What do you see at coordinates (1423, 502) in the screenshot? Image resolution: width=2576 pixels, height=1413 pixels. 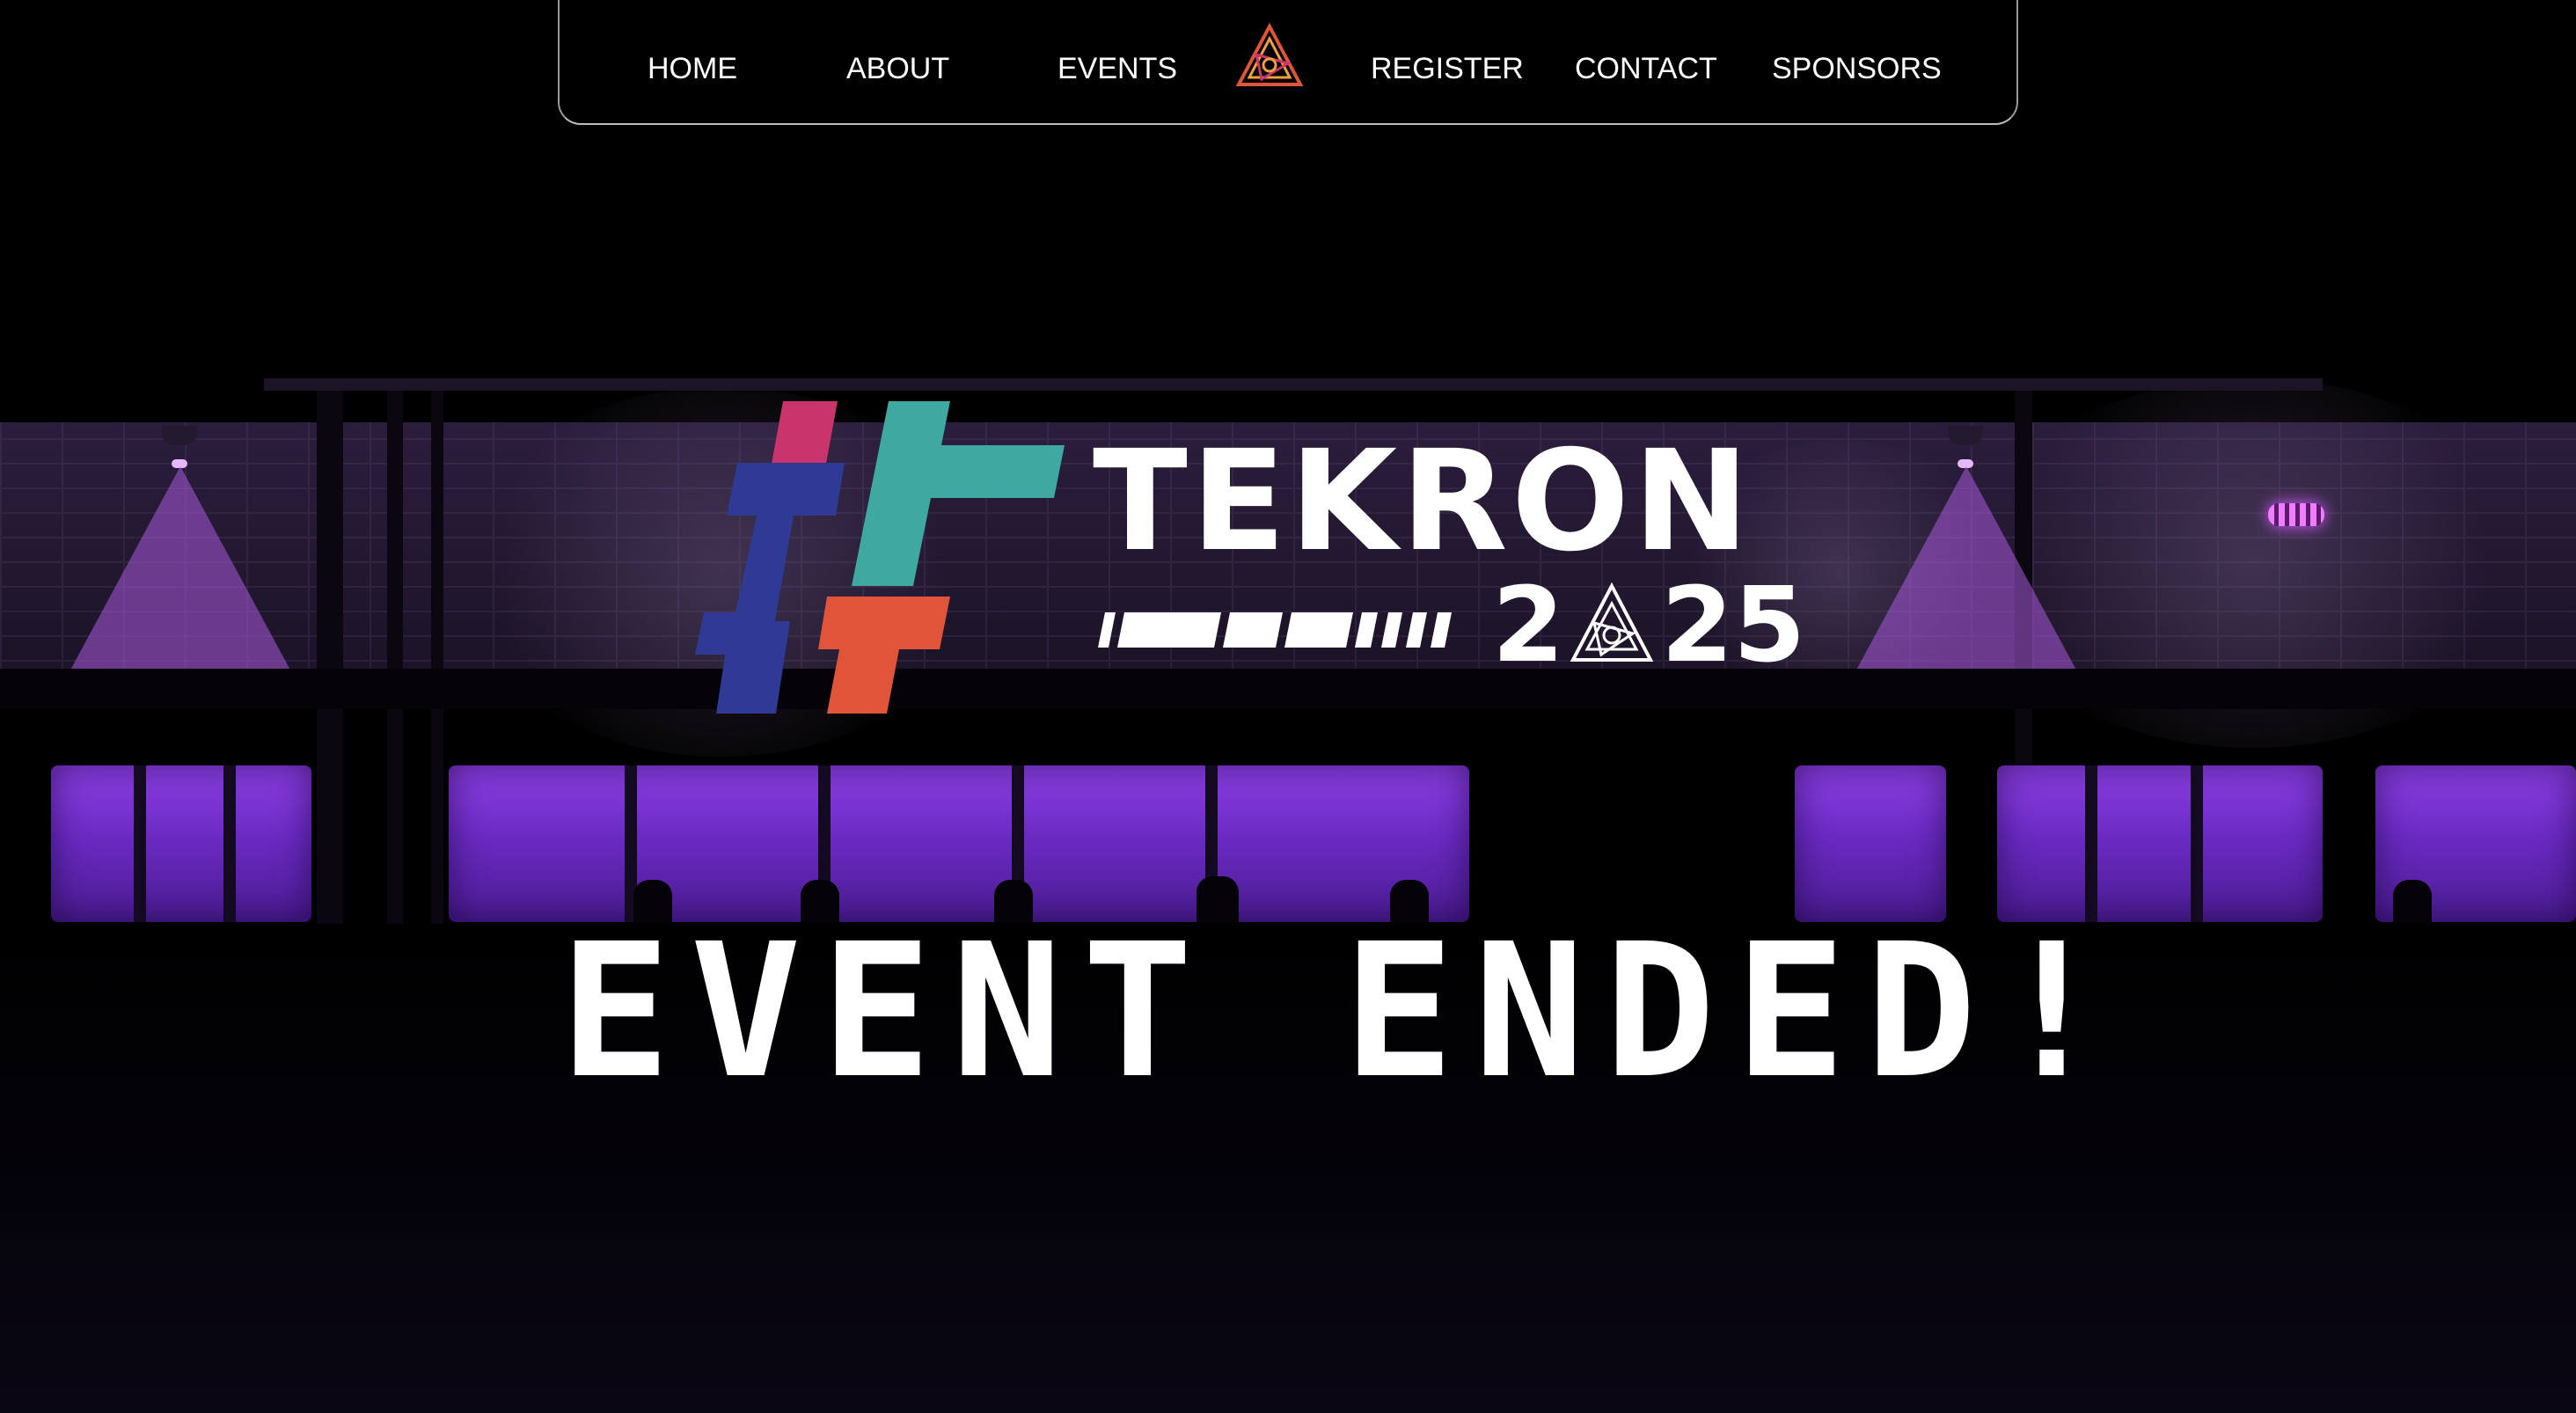 I see `brand-title: TEKRON` at bounding box center [1423, 502].